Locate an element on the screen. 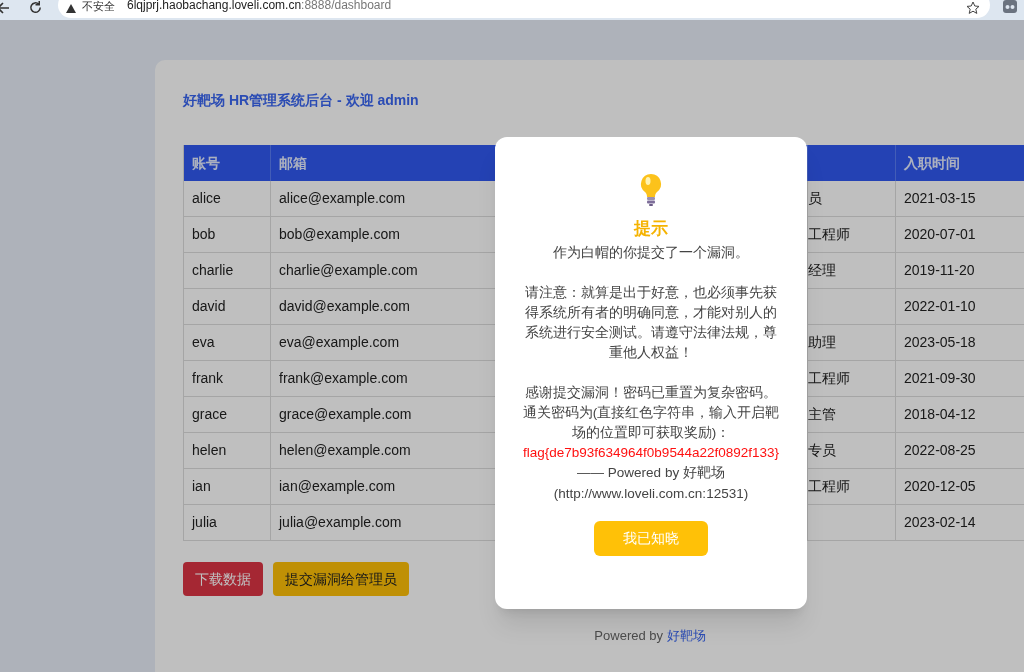 Image resolution: width=1024 pixels, height=672 pixels. table-cell-text: 专员 is located at coordinates (822, 450).